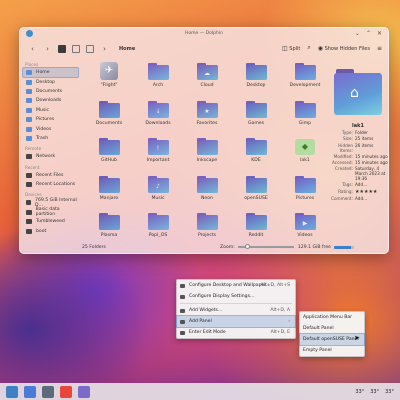  I want to click on sidebar-item-label: Network, so click(46, 157).